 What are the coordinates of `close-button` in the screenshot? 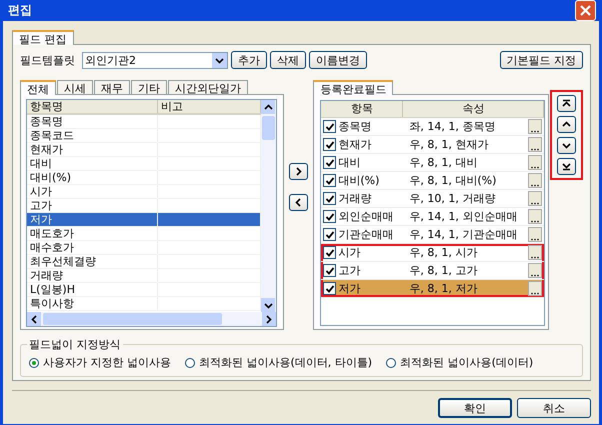 It's located at (585, 10).